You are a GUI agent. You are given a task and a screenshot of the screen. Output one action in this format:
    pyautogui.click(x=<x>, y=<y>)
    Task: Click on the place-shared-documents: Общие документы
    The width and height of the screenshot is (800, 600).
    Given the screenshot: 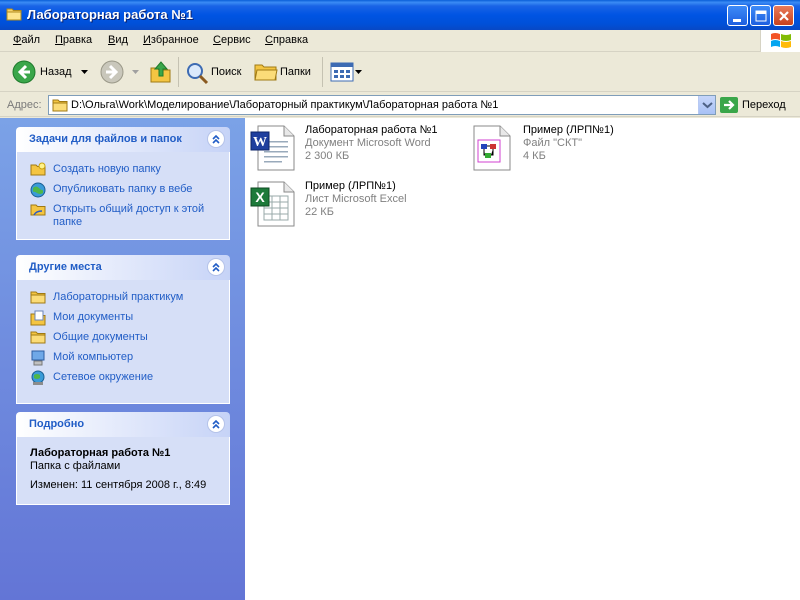 What is the action you would take?
    pyautogui.click(x=82, y=337)
    